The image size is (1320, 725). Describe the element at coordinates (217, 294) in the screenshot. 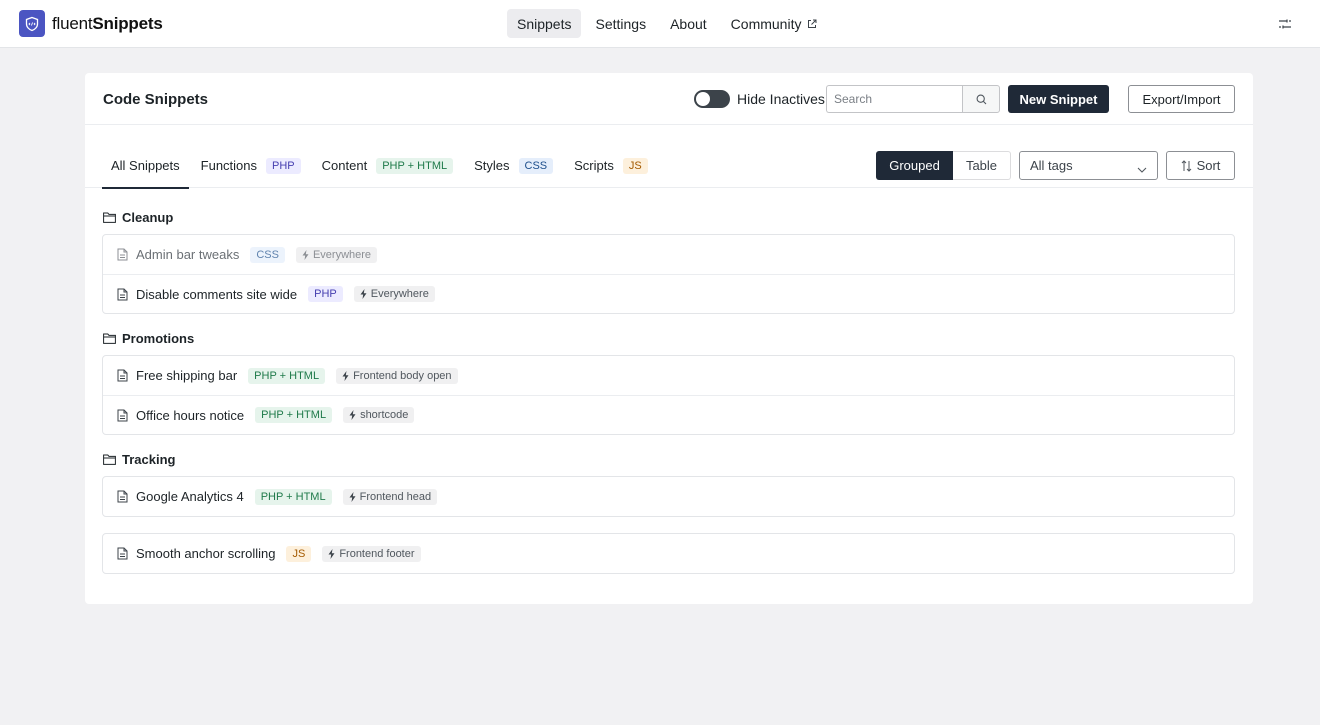

I see `snippet-name: Disable comments site wide` at that location.